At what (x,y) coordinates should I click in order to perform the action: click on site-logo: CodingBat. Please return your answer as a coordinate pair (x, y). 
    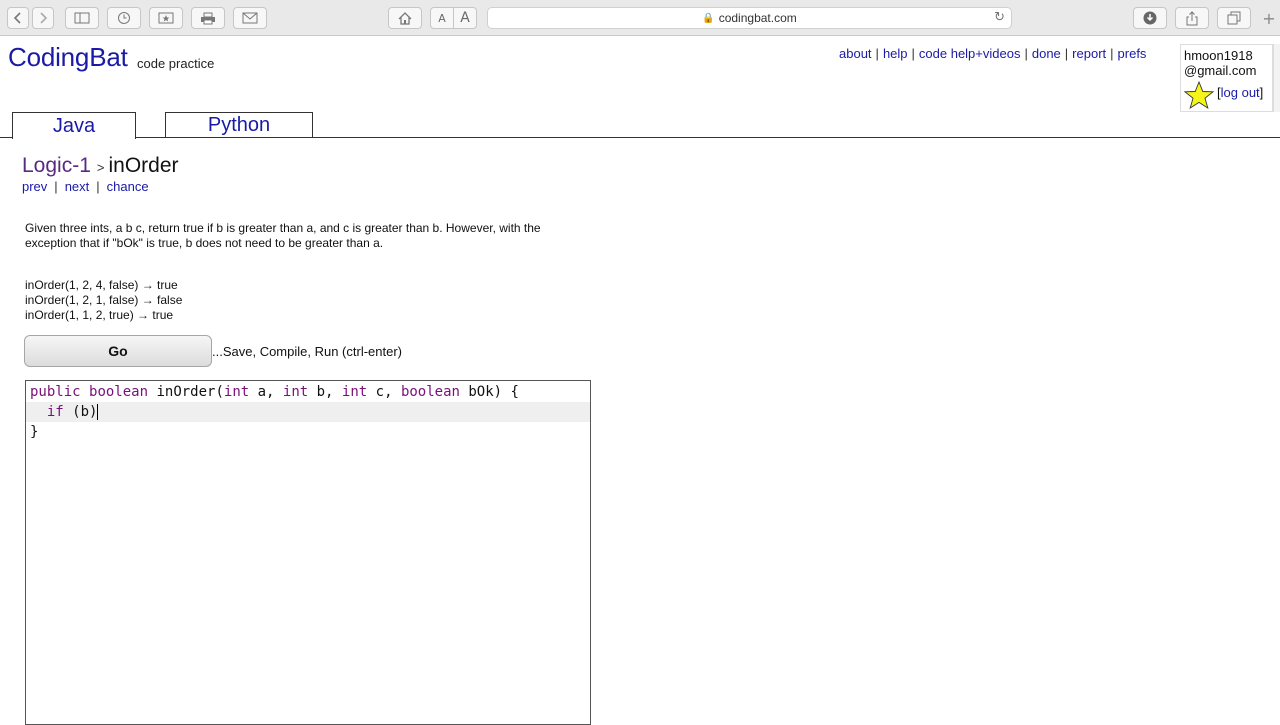
    Looking at the image, I should click on (68, 57).